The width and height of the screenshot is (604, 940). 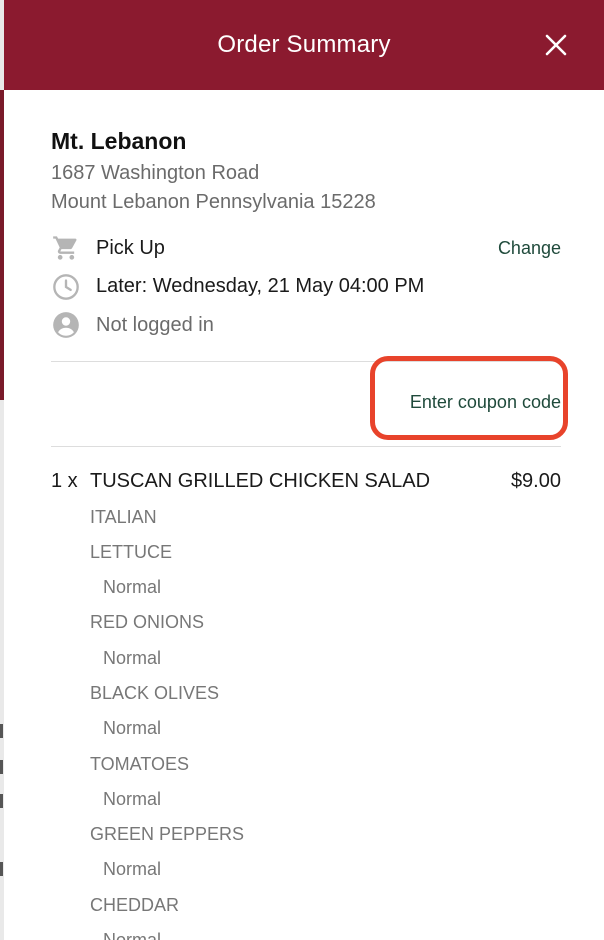 I want to click on modifier-group: ITALIAN, so click(x=123, y=516).